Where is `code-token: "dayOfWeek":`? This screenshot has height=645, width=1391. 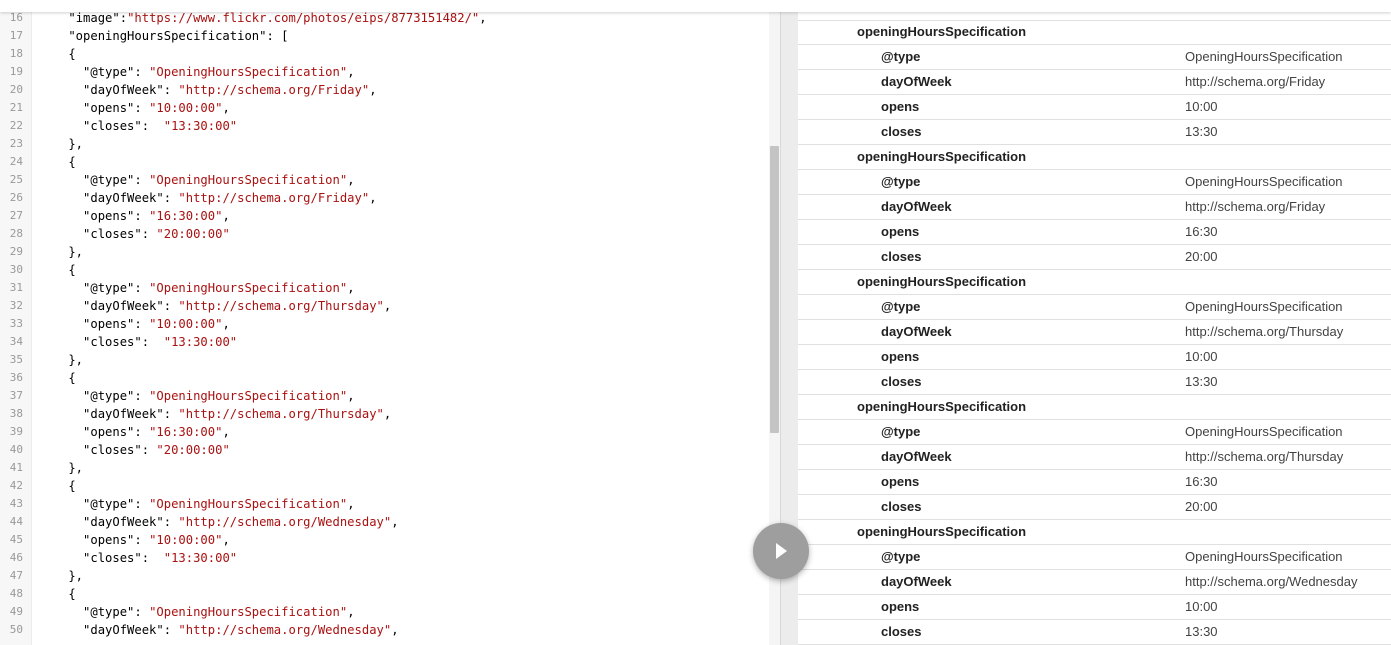 code-token: "dayOfWeek": is located at coordinates (109, 198).